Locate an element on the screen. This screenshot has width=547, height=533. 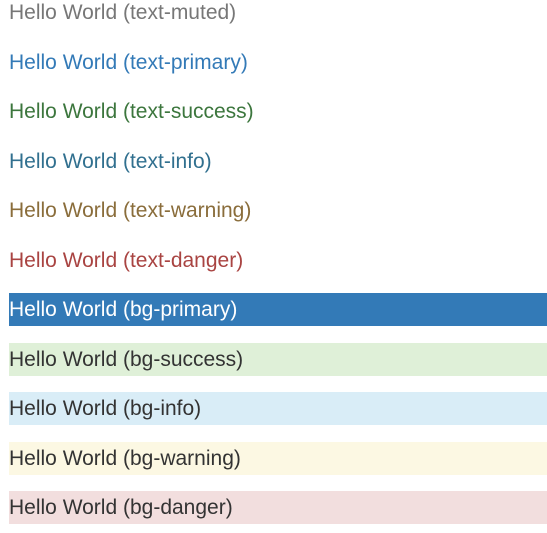
bg-info-block: Hello World (bg-info) is located at coordinates (278, 408).